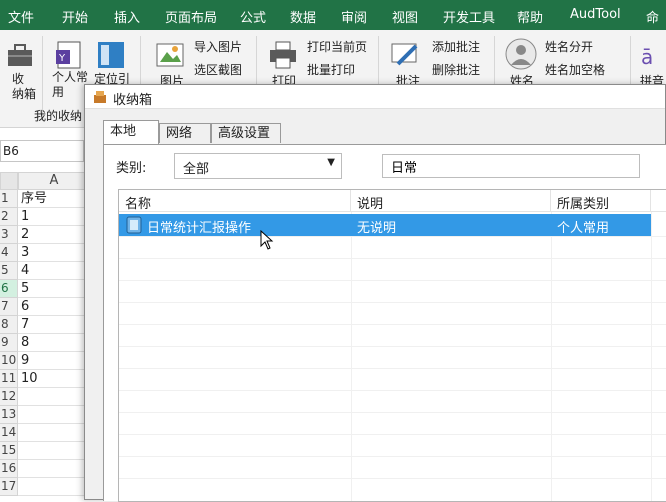 Image resolution: width=666 pixels, height=502 pixels. I want to click on tab-network: 网络, so click(185, 133).